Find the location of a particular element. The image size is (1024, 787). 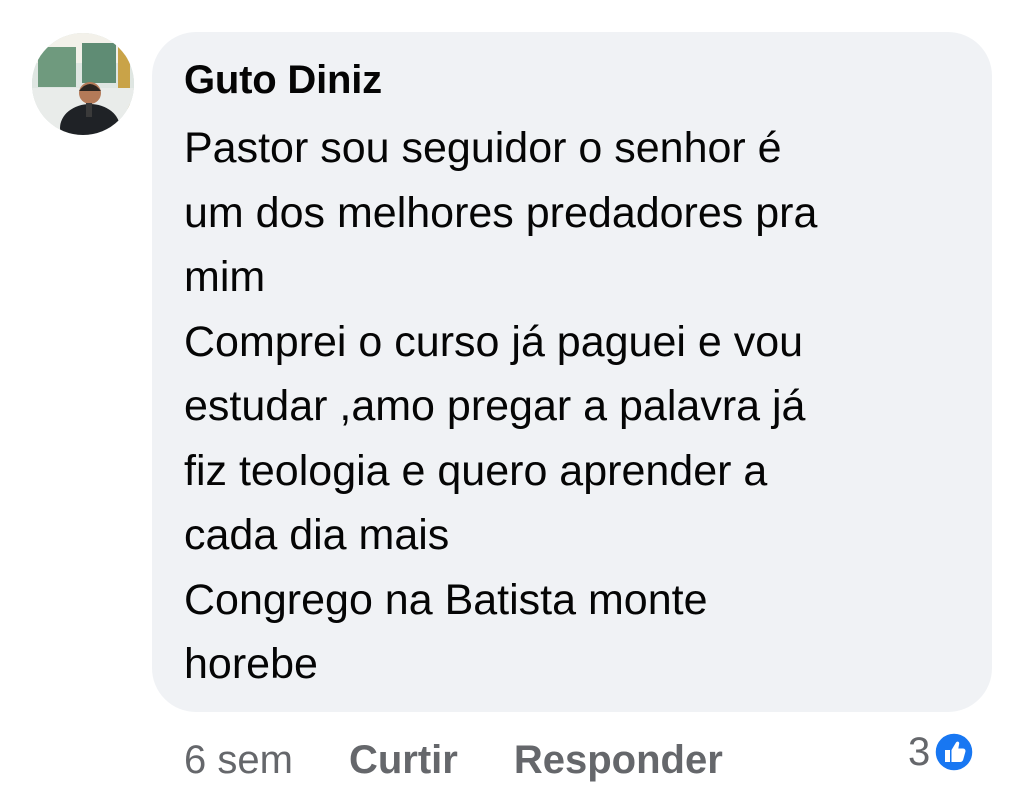

author-avatar is located at coordinates (83, 84).